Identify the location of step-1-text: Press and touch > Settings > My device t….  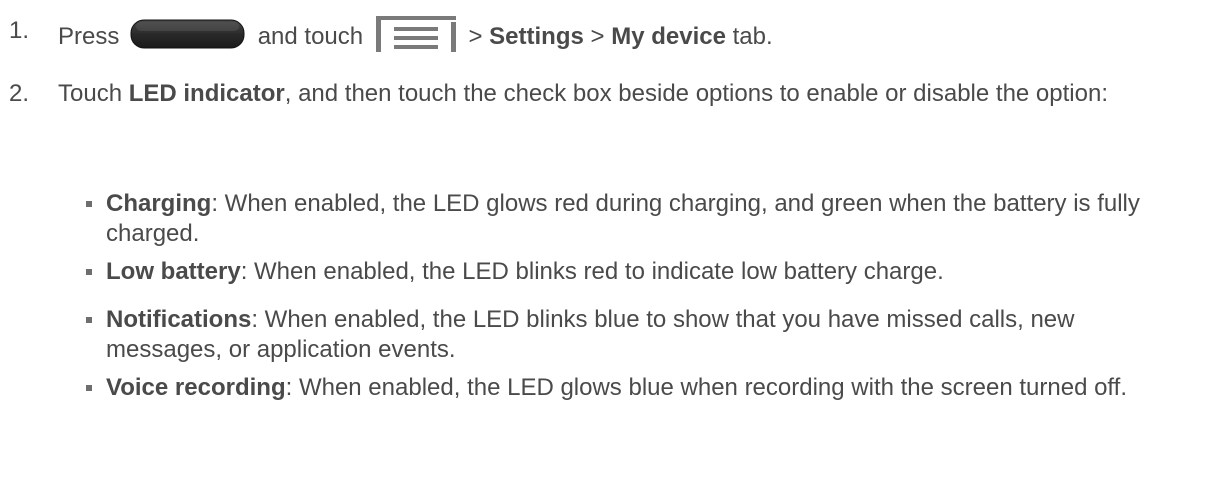
(624, 34).